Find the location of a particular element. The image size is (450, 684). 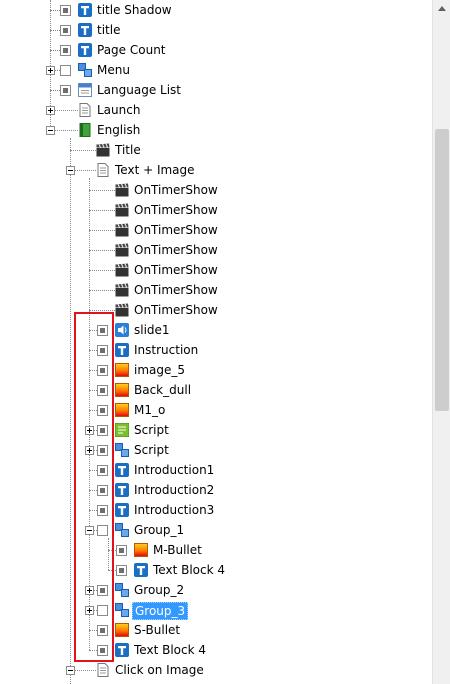

tree-node: Introduction2 is located at coordinates (216, 490).